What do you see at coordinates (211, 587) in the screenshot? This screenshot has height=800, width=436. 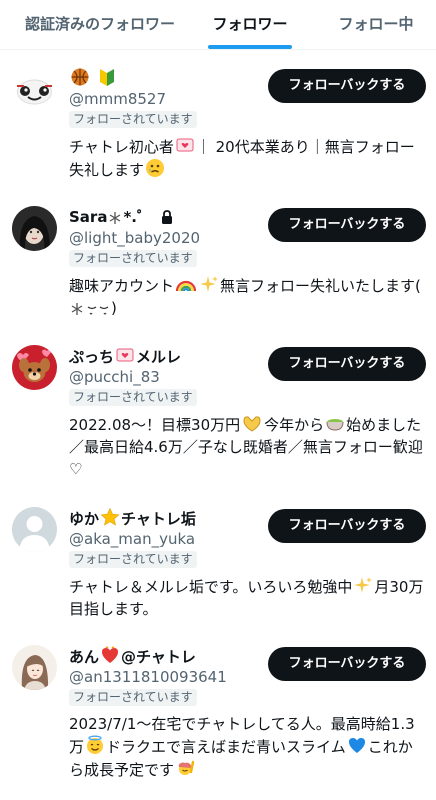 I see `bio-text: チャトレ＆メルレ垢です。いろいろ勉強中` at bounding box center [211, 587].